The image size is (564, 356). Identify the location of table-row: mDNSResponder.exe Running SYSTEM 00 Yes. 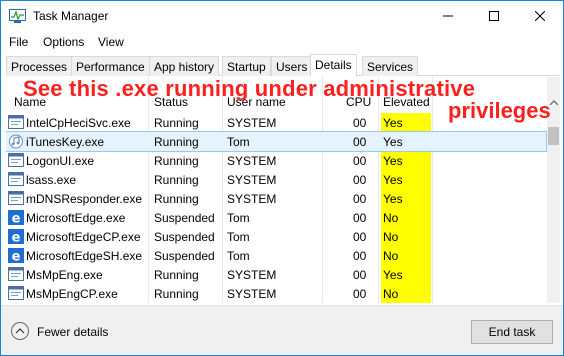
(276, 198).